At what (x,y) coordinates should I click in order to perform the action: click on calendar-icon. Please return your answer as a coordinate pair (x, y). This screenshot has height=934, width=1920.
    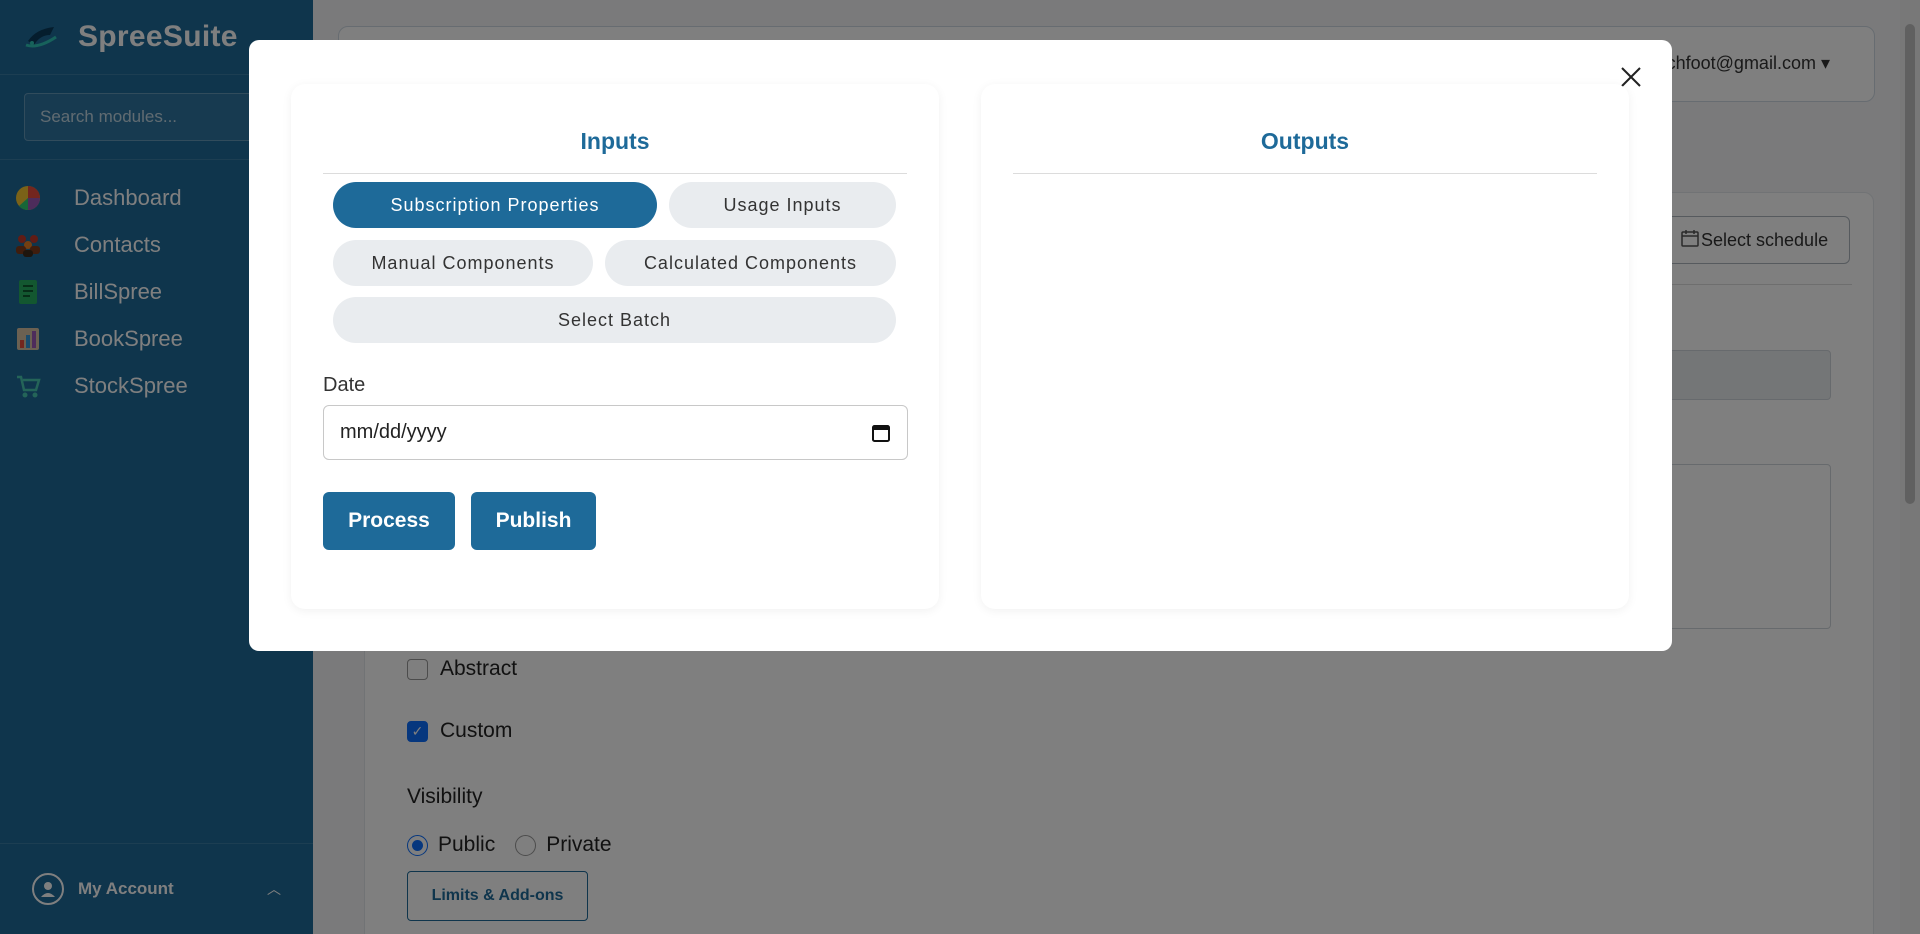
    Looking at the image, I should click on (881, 433).